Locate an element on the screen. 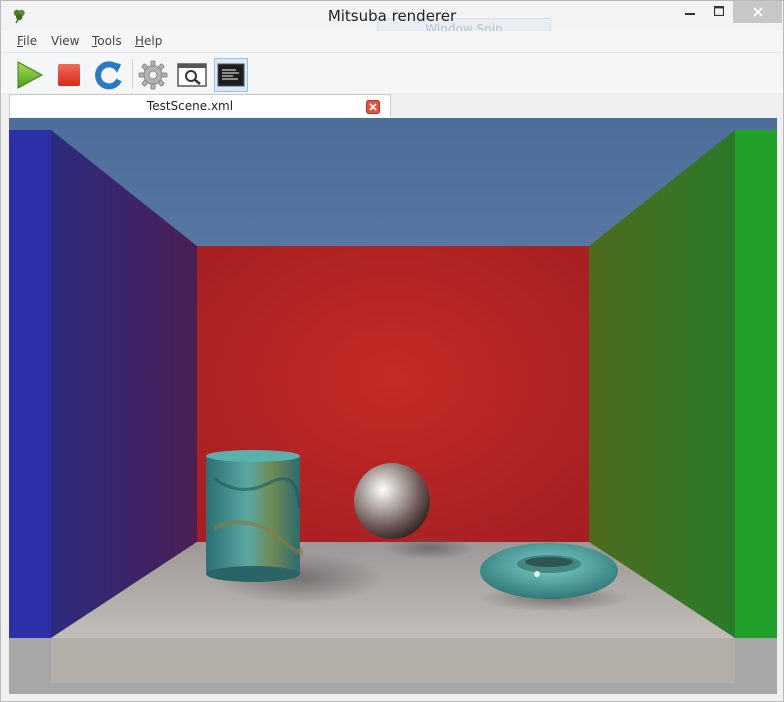  menu-help-mnemonic: H is located at coordinates (140, 41).